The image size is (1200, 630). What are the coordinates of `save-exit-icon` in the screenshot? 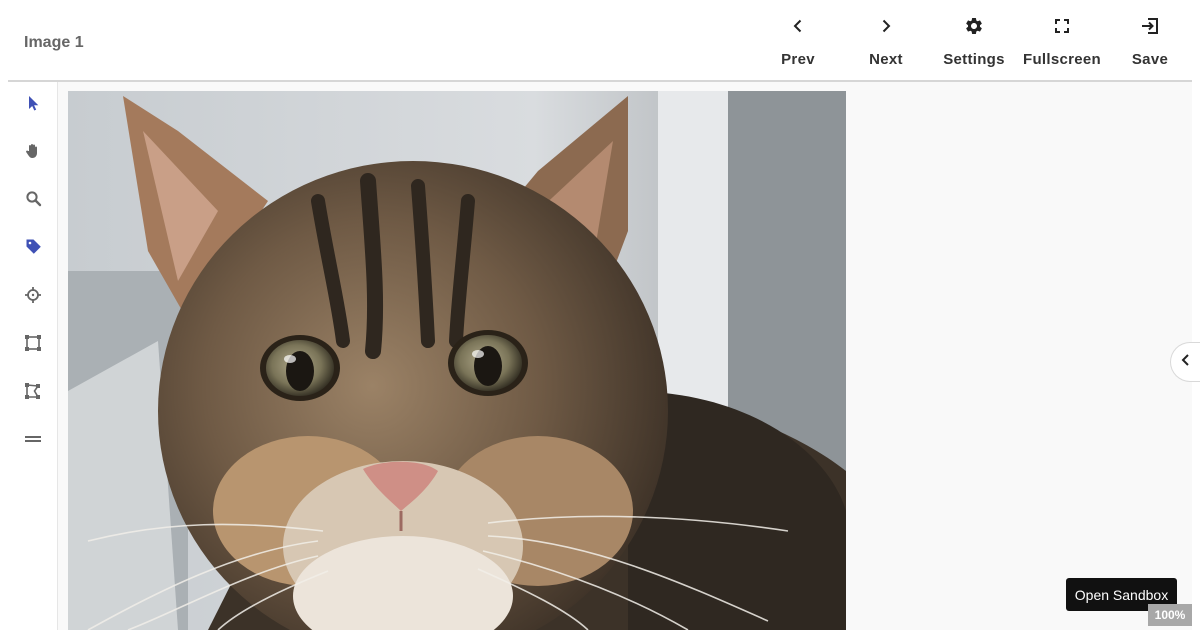 It's located at (1150, 26).